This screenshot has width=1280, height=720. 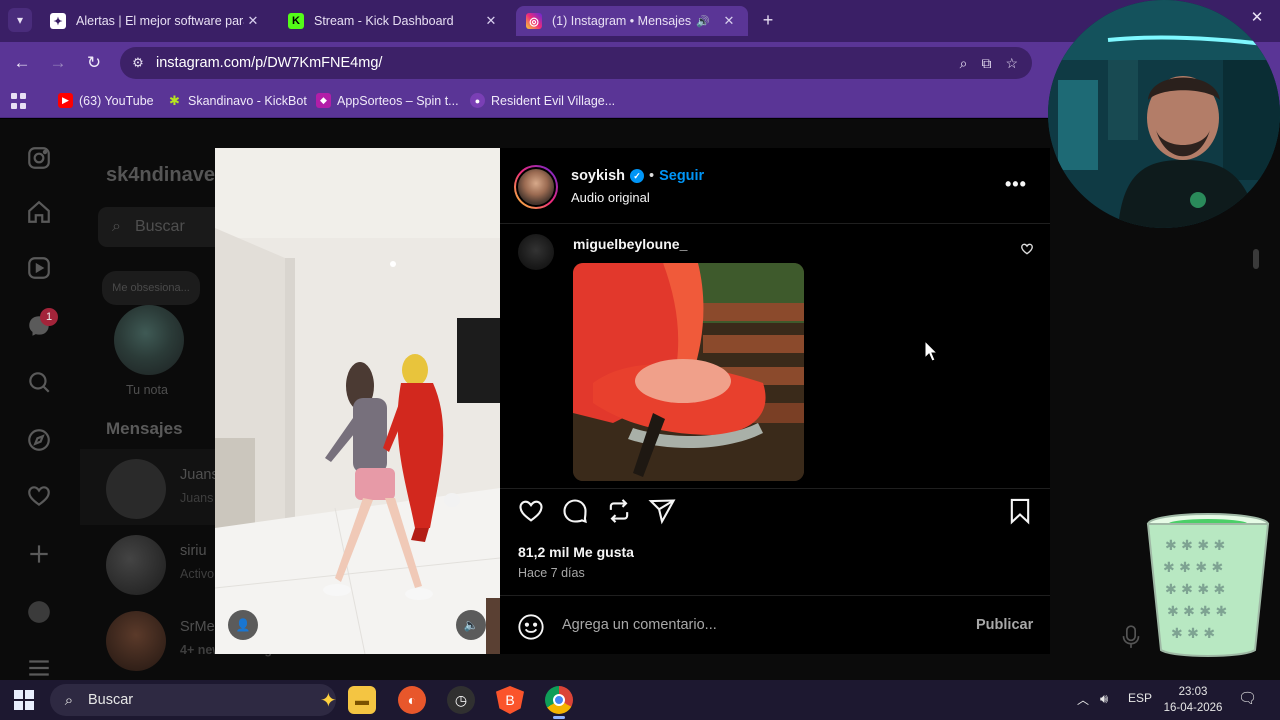 What do you see at coordinates (986, 63) in the screenshot?
I see `install-app-icon: ⧉` at bounding box center [986, 63].